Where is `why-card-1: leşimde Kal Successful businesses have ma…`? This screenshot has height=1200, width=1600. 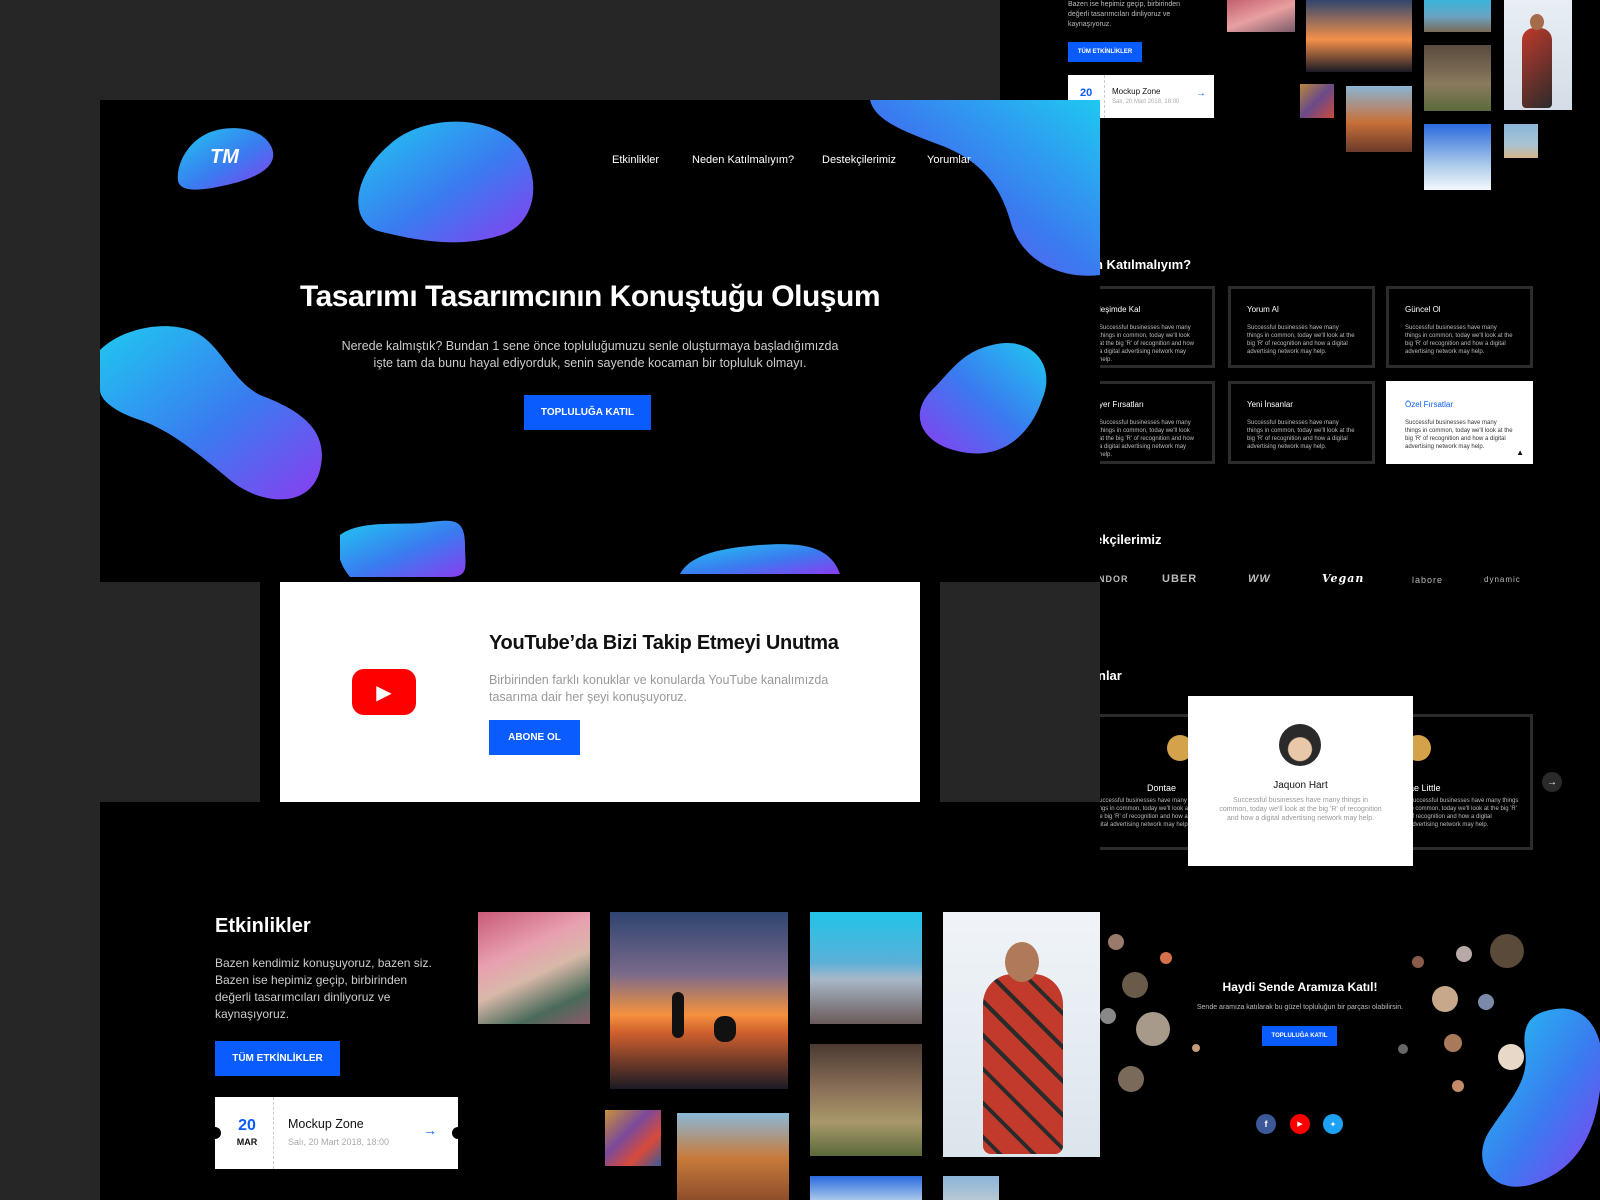
why-card-1: leşimde Kal Successful businesses have ma… is located at coordinates (1147, 327).